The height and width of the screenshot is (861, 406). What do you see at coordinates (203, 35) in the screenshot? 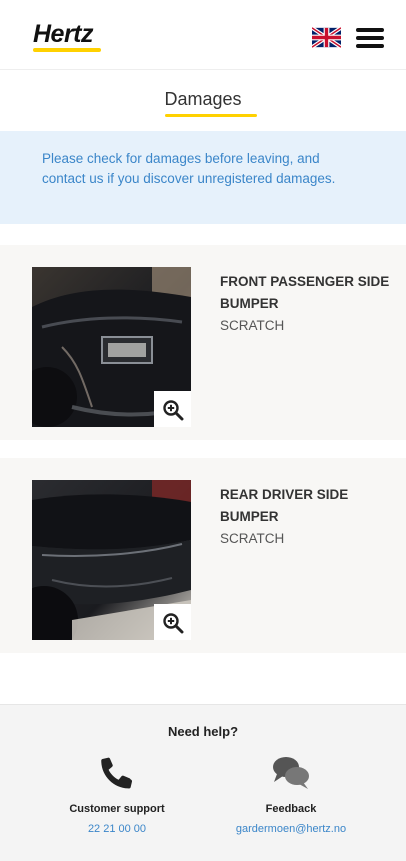
I see `app-header: Hertz` at bounding box center [203, 35].